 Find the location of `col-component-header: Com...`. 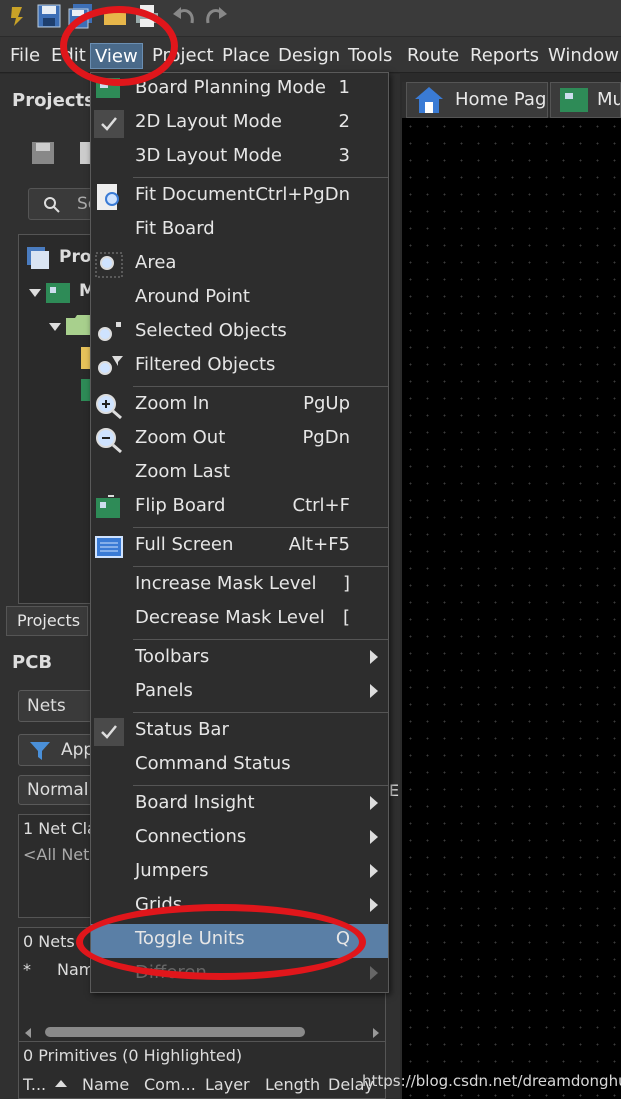

col-component-header: Com... is located at coordinates (170, 1084).